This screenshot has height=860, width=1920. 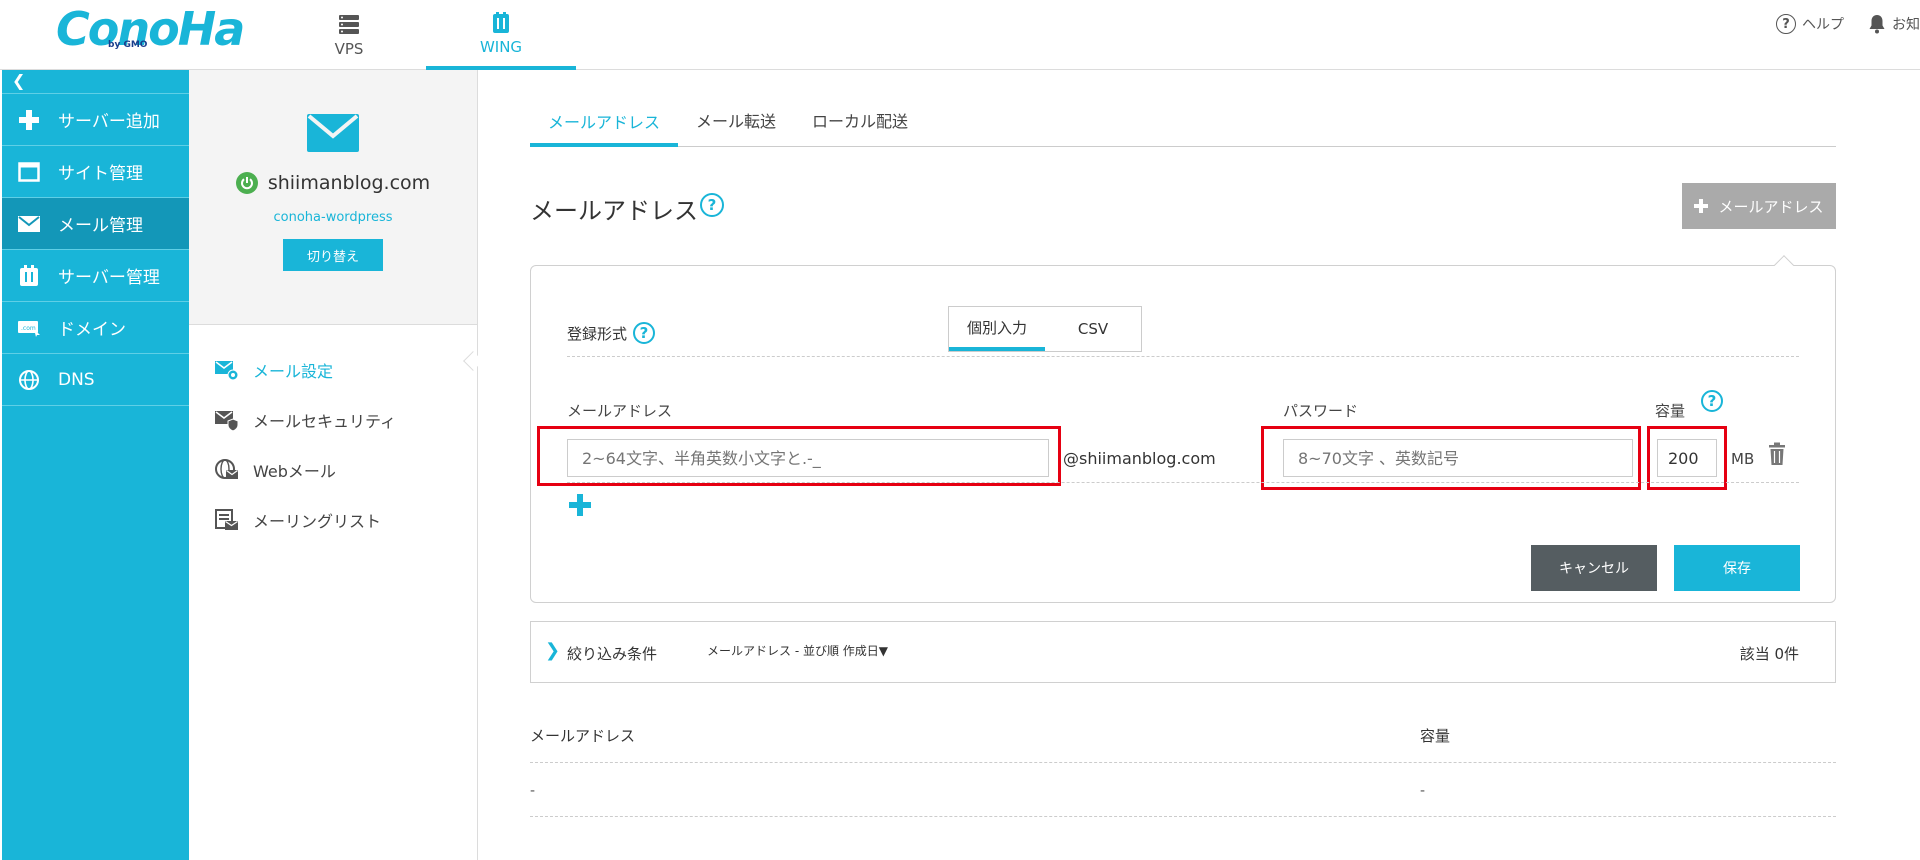 I want to click on trash-icon, so click(x=1777, y=454).